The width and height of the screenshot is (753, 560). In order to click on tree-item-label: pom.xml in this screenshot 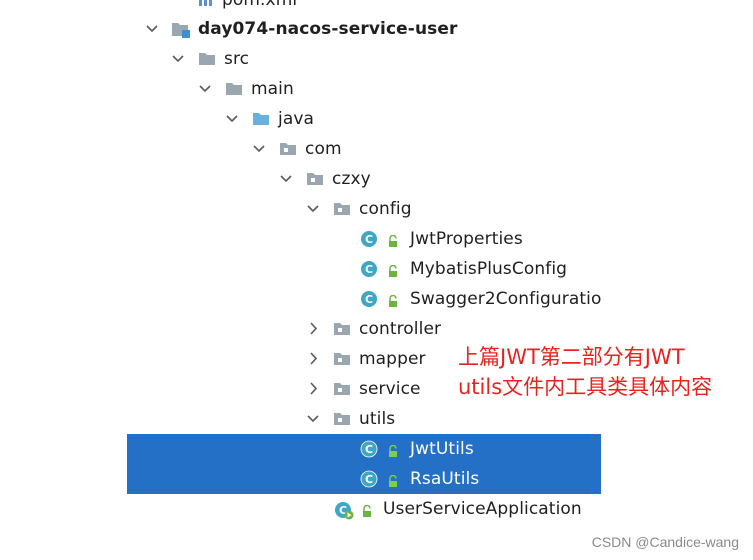, I will do `click(260, 5)`.